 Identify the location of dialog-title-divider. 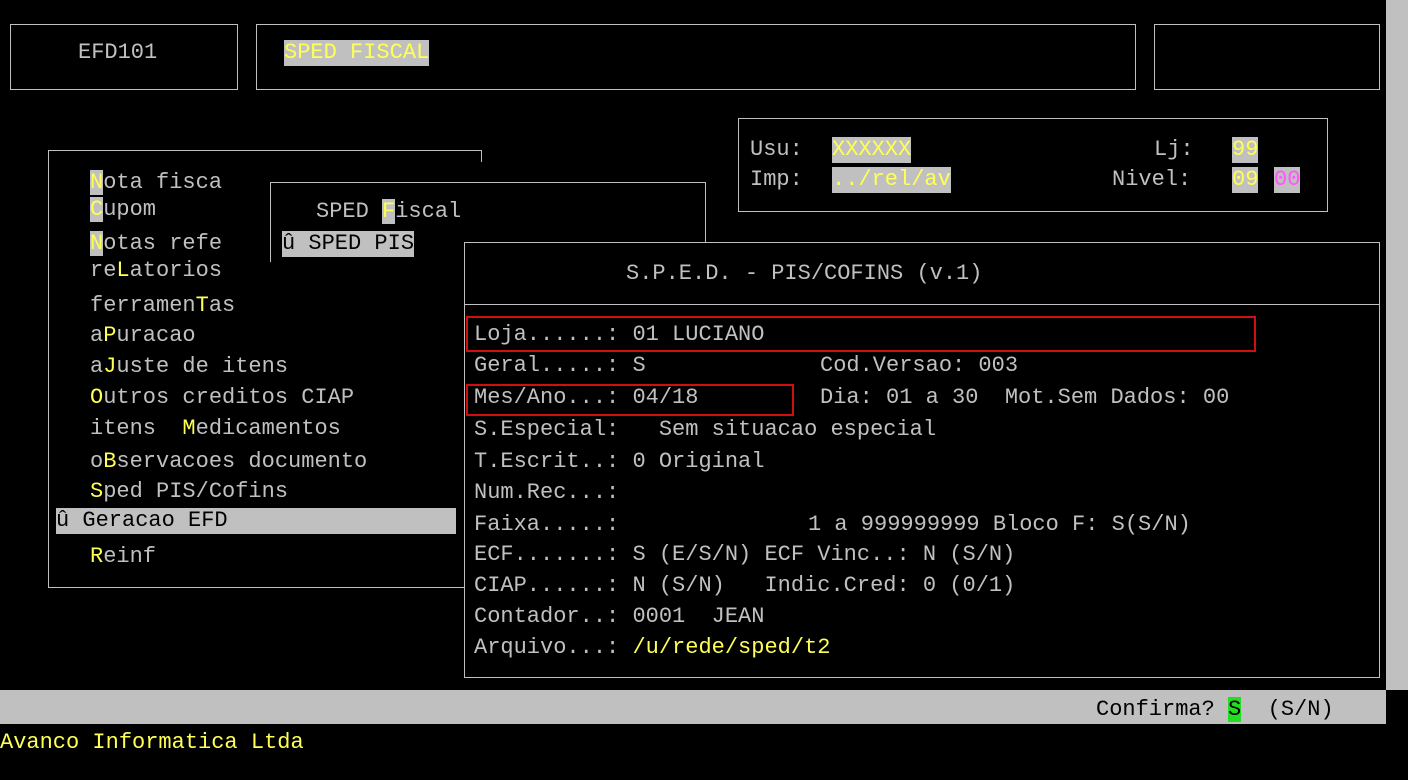
(922, 304).